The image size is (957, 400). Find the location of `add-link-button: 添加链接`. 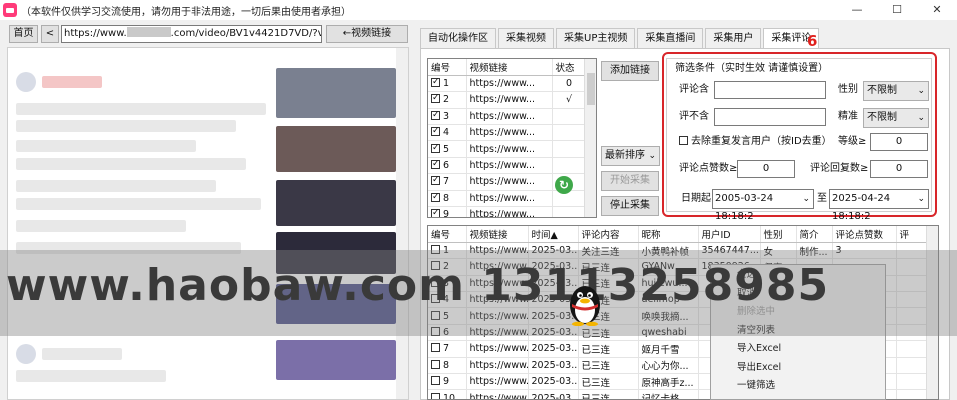

add-link-button: 添加链接 is located at coordinates (630, 71).